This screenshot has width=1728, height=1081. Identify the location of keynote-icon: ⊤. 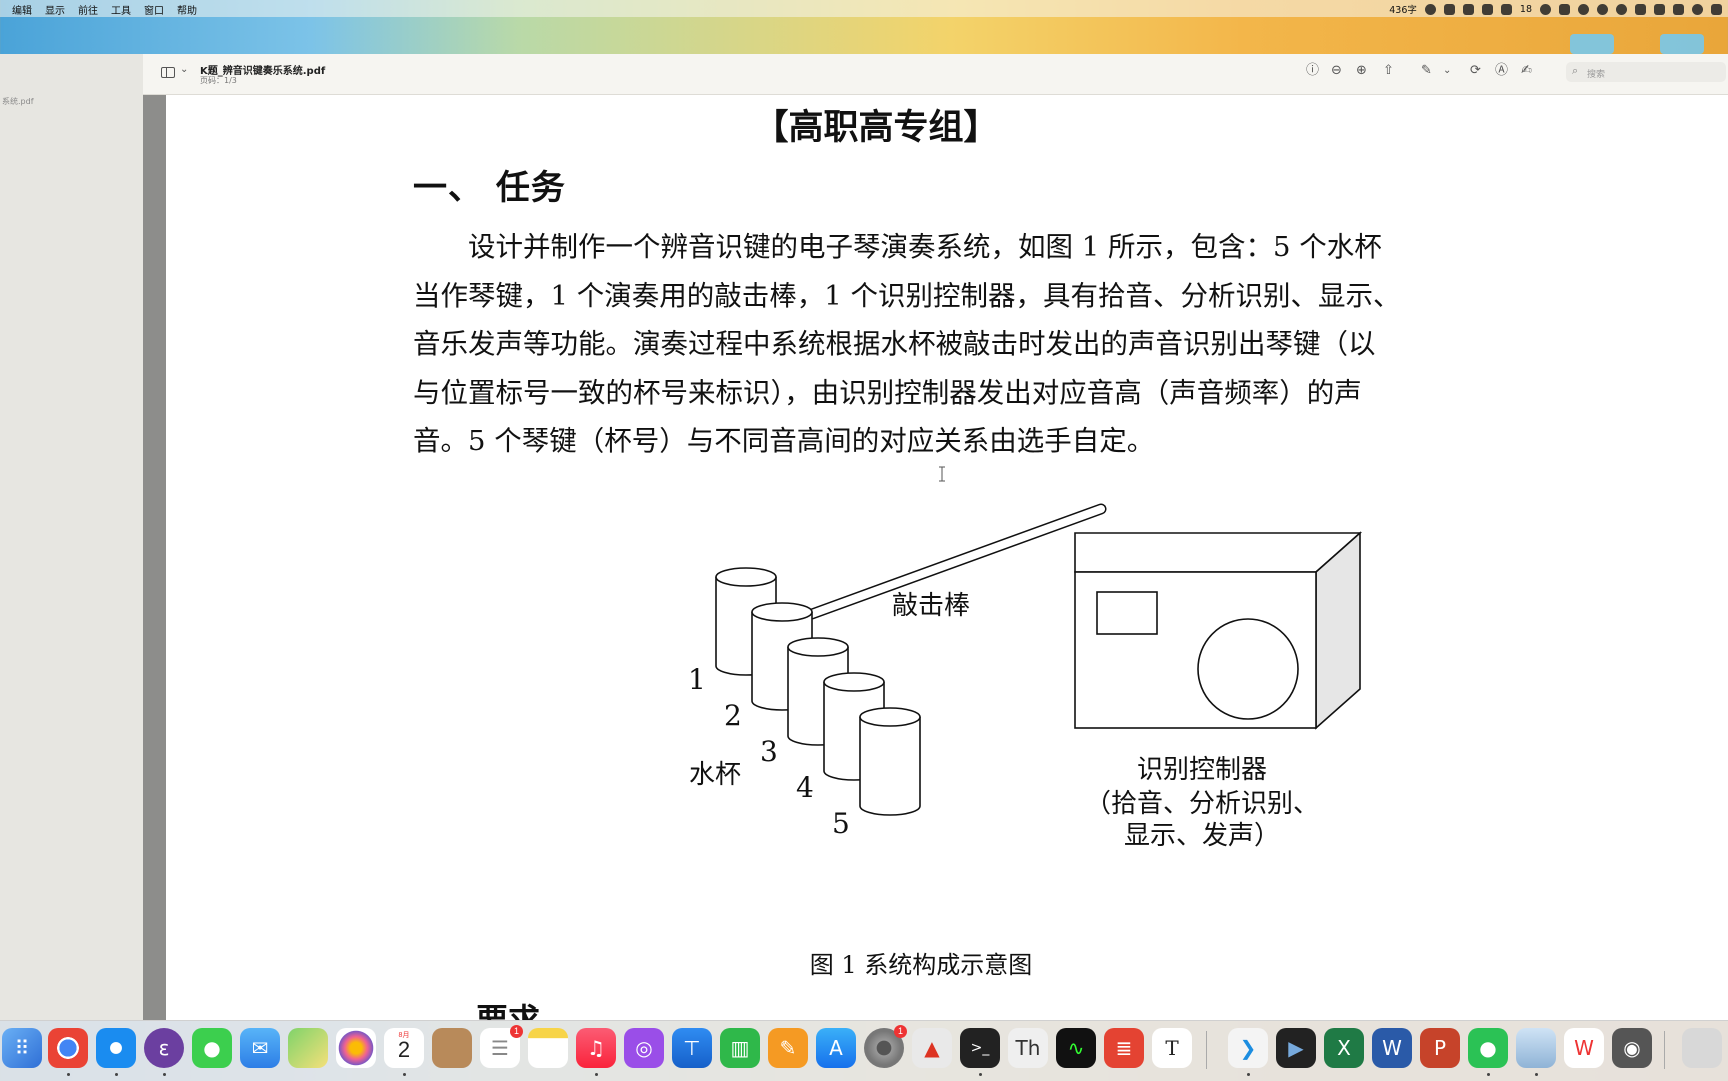
(692, 1048).